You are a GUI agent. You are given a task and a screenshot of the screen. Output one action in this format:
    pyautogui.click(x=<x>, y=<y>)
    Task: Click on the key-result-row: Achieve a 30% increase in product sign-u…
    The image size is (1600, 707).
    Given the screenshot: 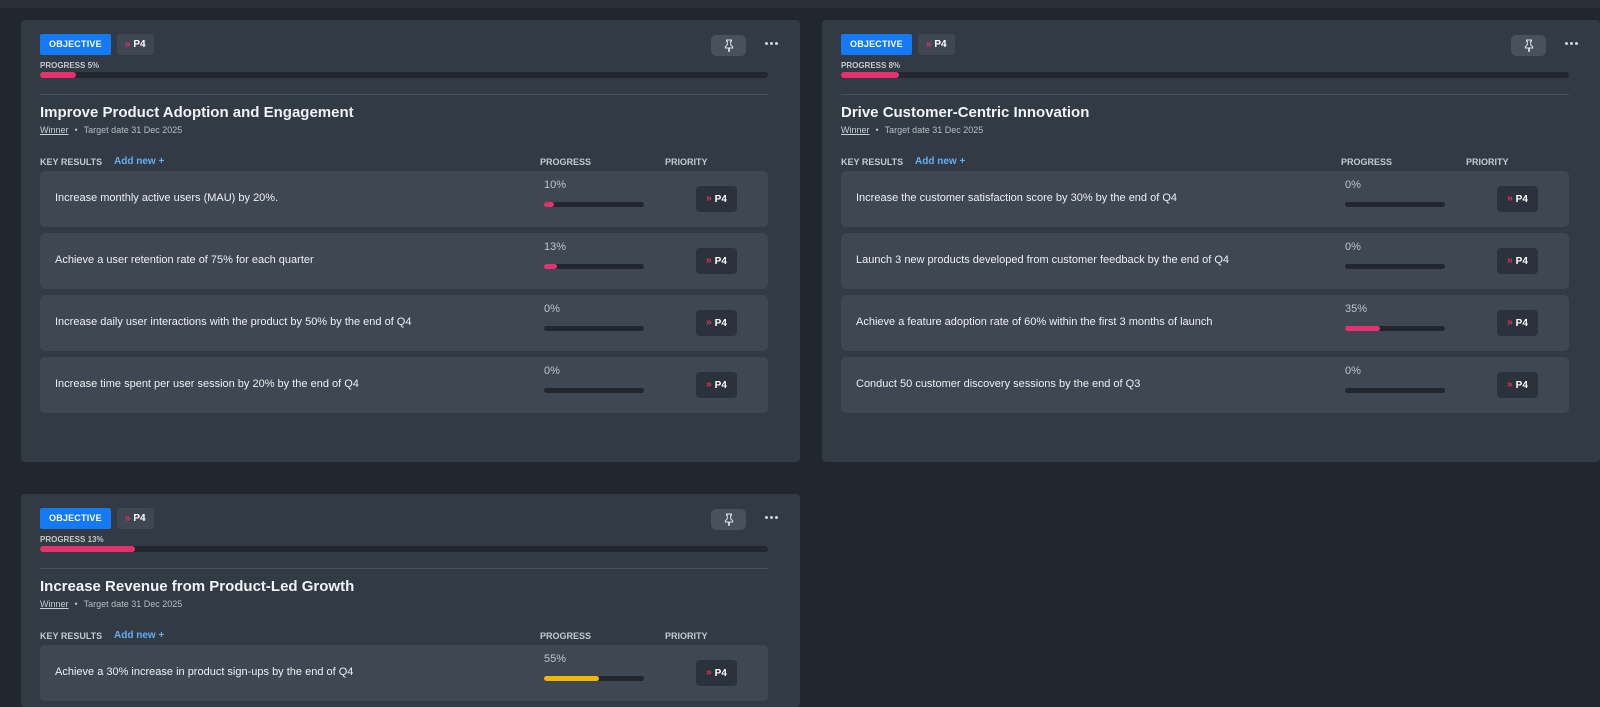 What is the action you would take?
    pyautogui.click(x=404, y=673)
    